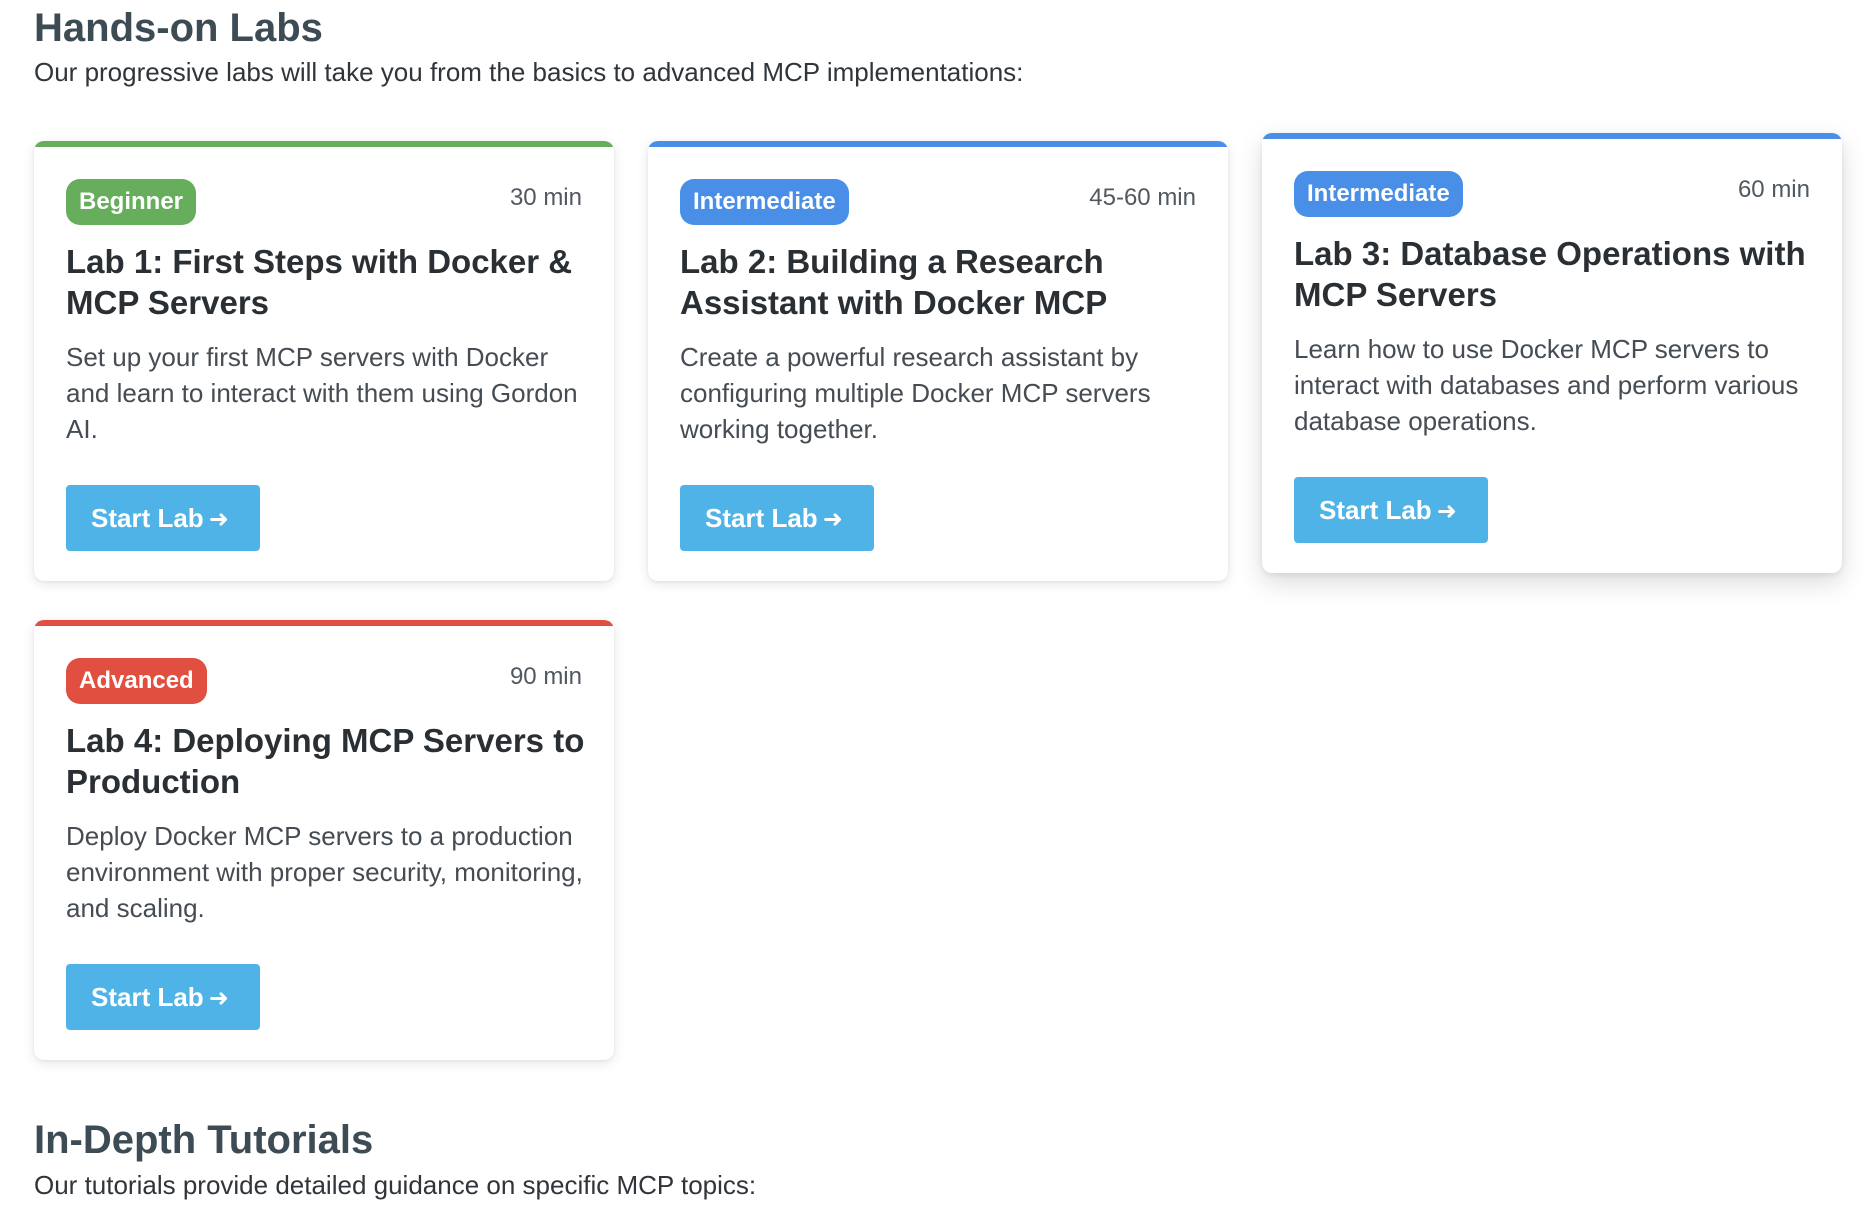 This screenshot has width=1876, height=1222. What do you see at coordinates (204, 1140) in the screenshot?
I see `tutorials-section-title: In-Depth Tutorials` at bounding box center [204, 1140].